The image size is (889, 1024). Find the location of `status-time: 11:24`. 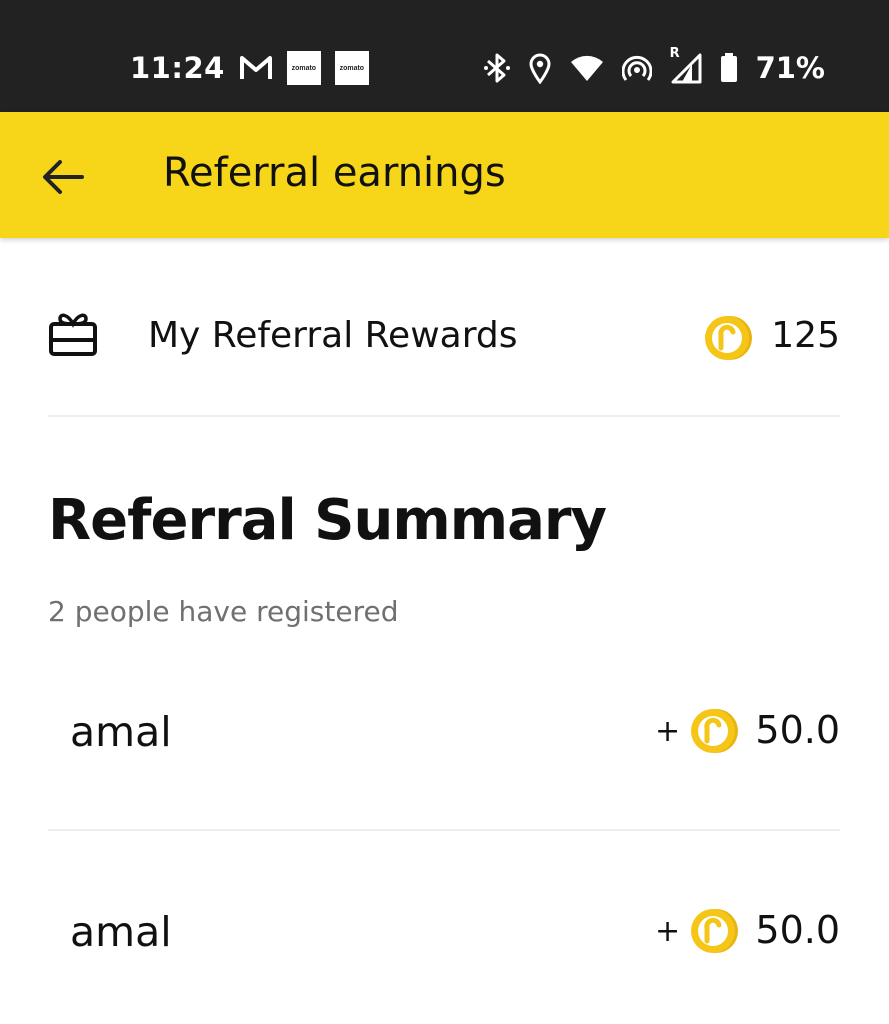

status-time: 11:24 is located at coordinates (177, 68).